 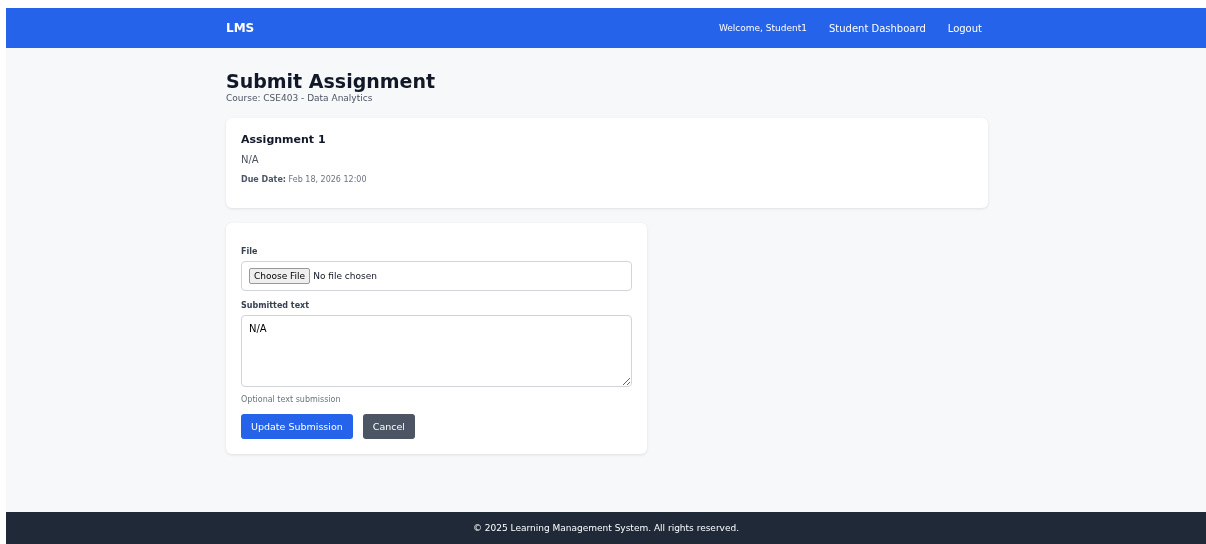 I want to click on assignment-title: Assignment 1, so click(x=284, y=139).